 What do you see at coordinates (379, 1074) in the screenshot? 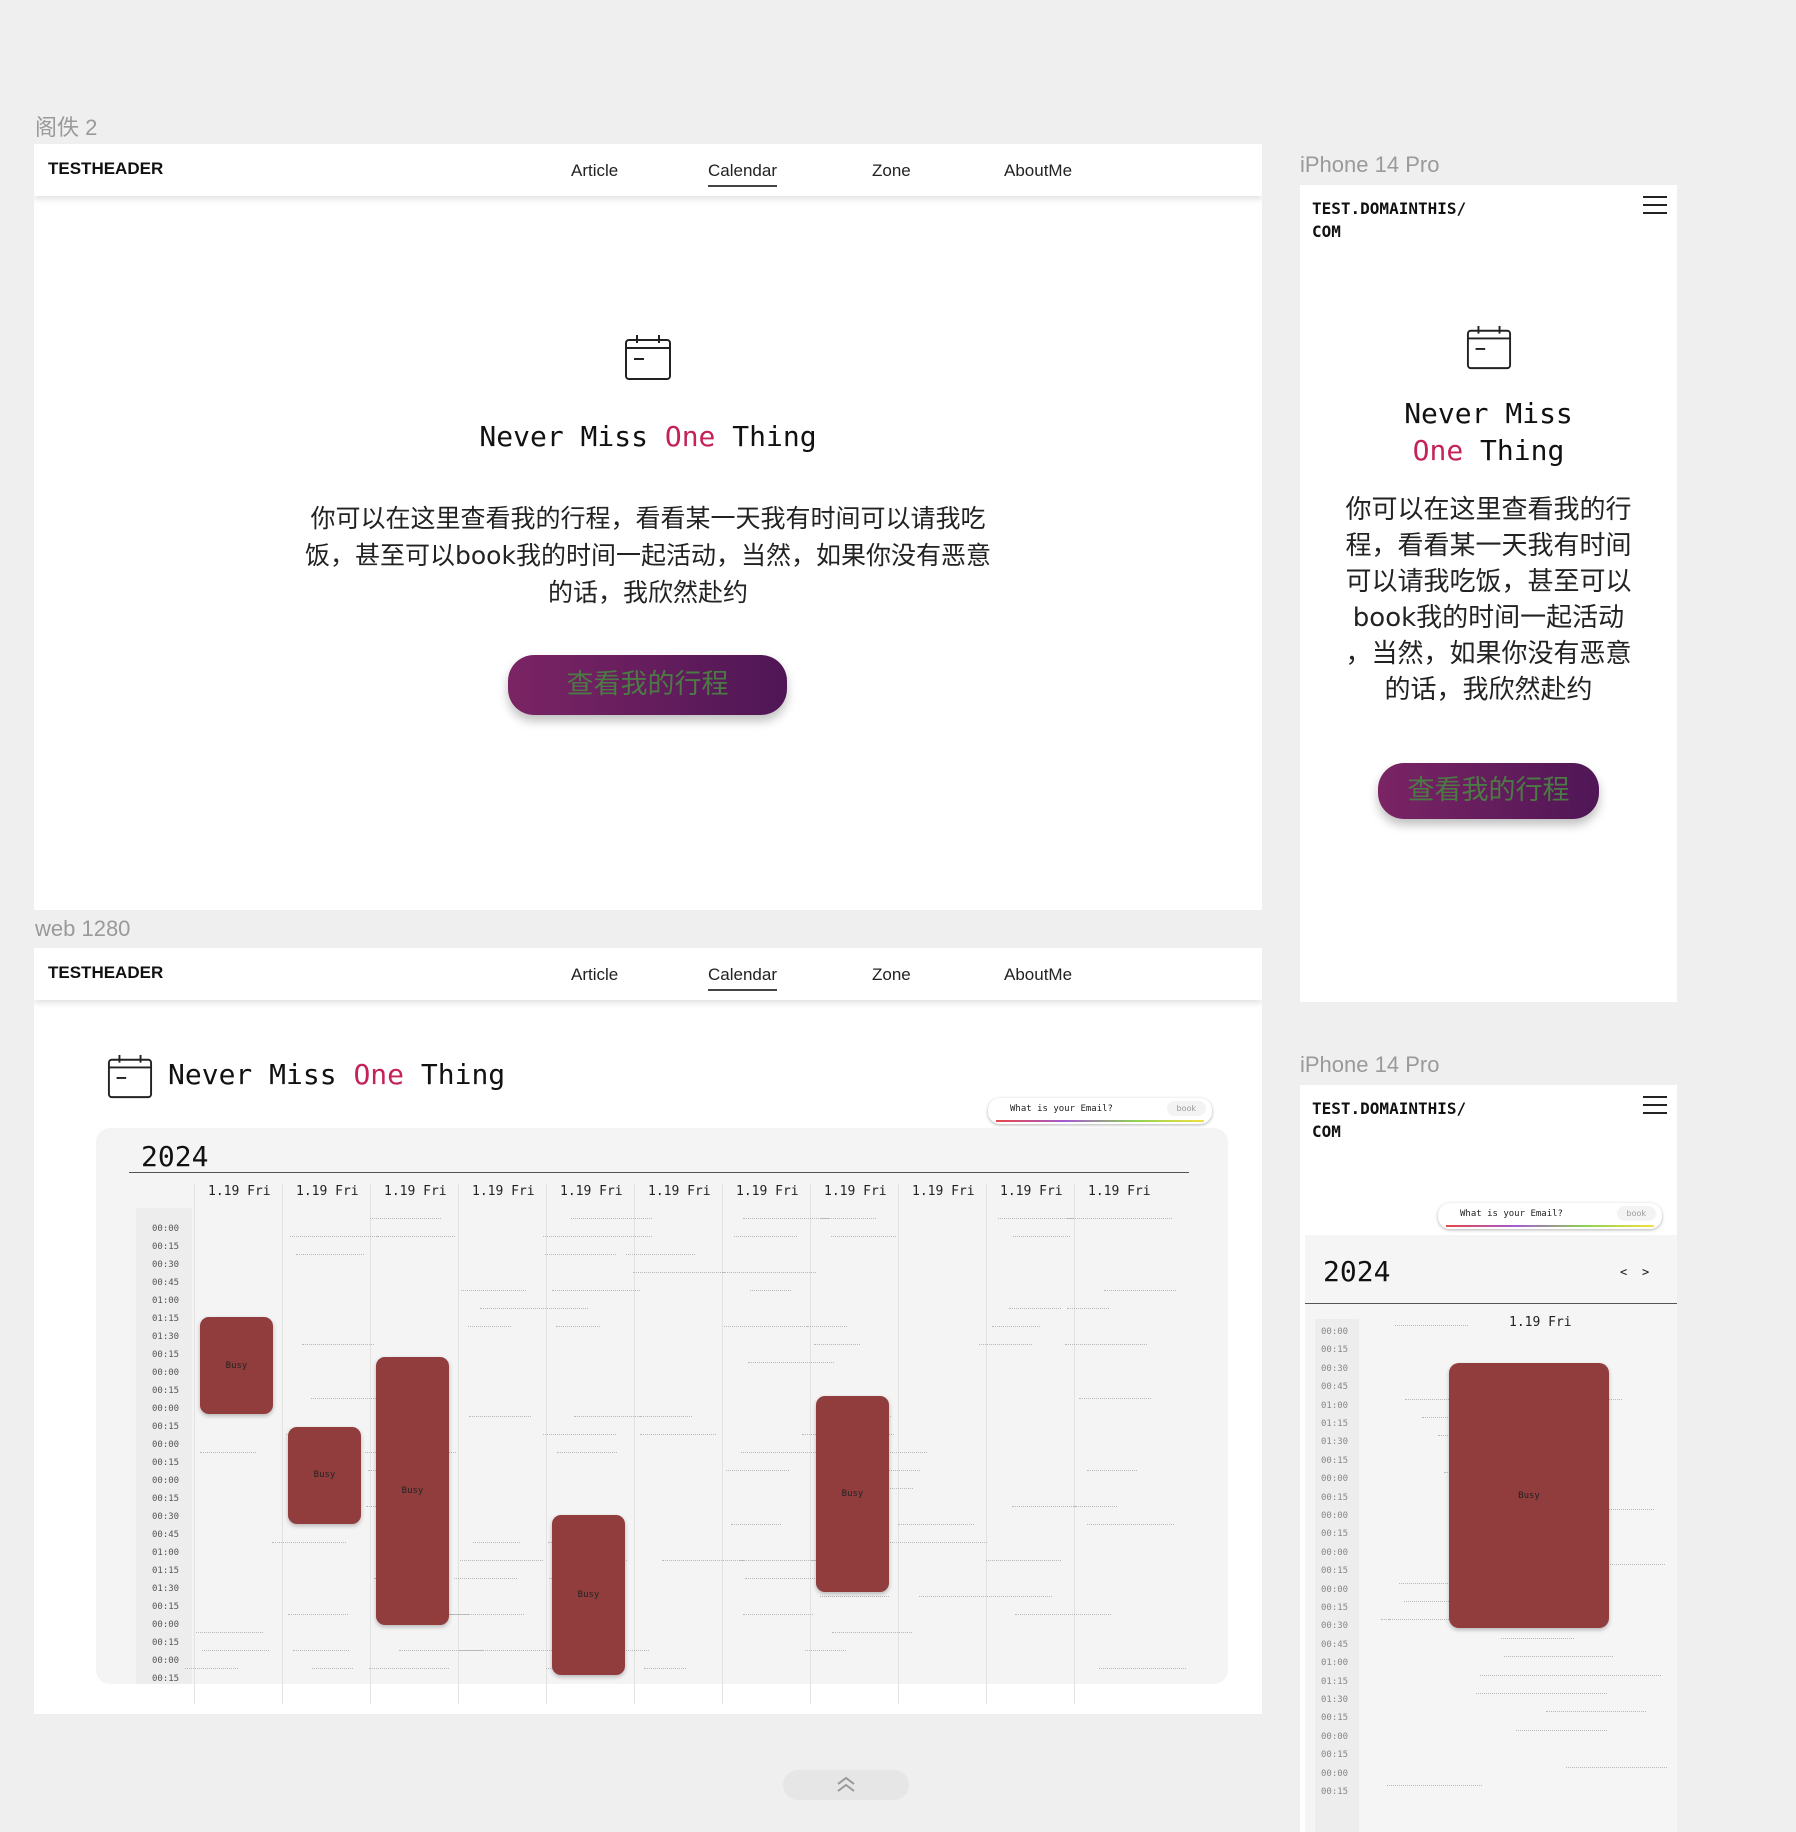
I see `title-highlight: One` at bounding box center [379, 1074].